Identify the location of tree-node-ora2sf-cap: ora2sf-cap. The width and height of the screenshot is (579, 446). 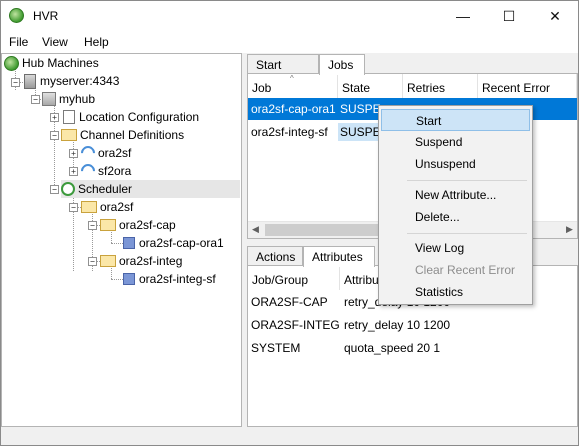
(139, 225).